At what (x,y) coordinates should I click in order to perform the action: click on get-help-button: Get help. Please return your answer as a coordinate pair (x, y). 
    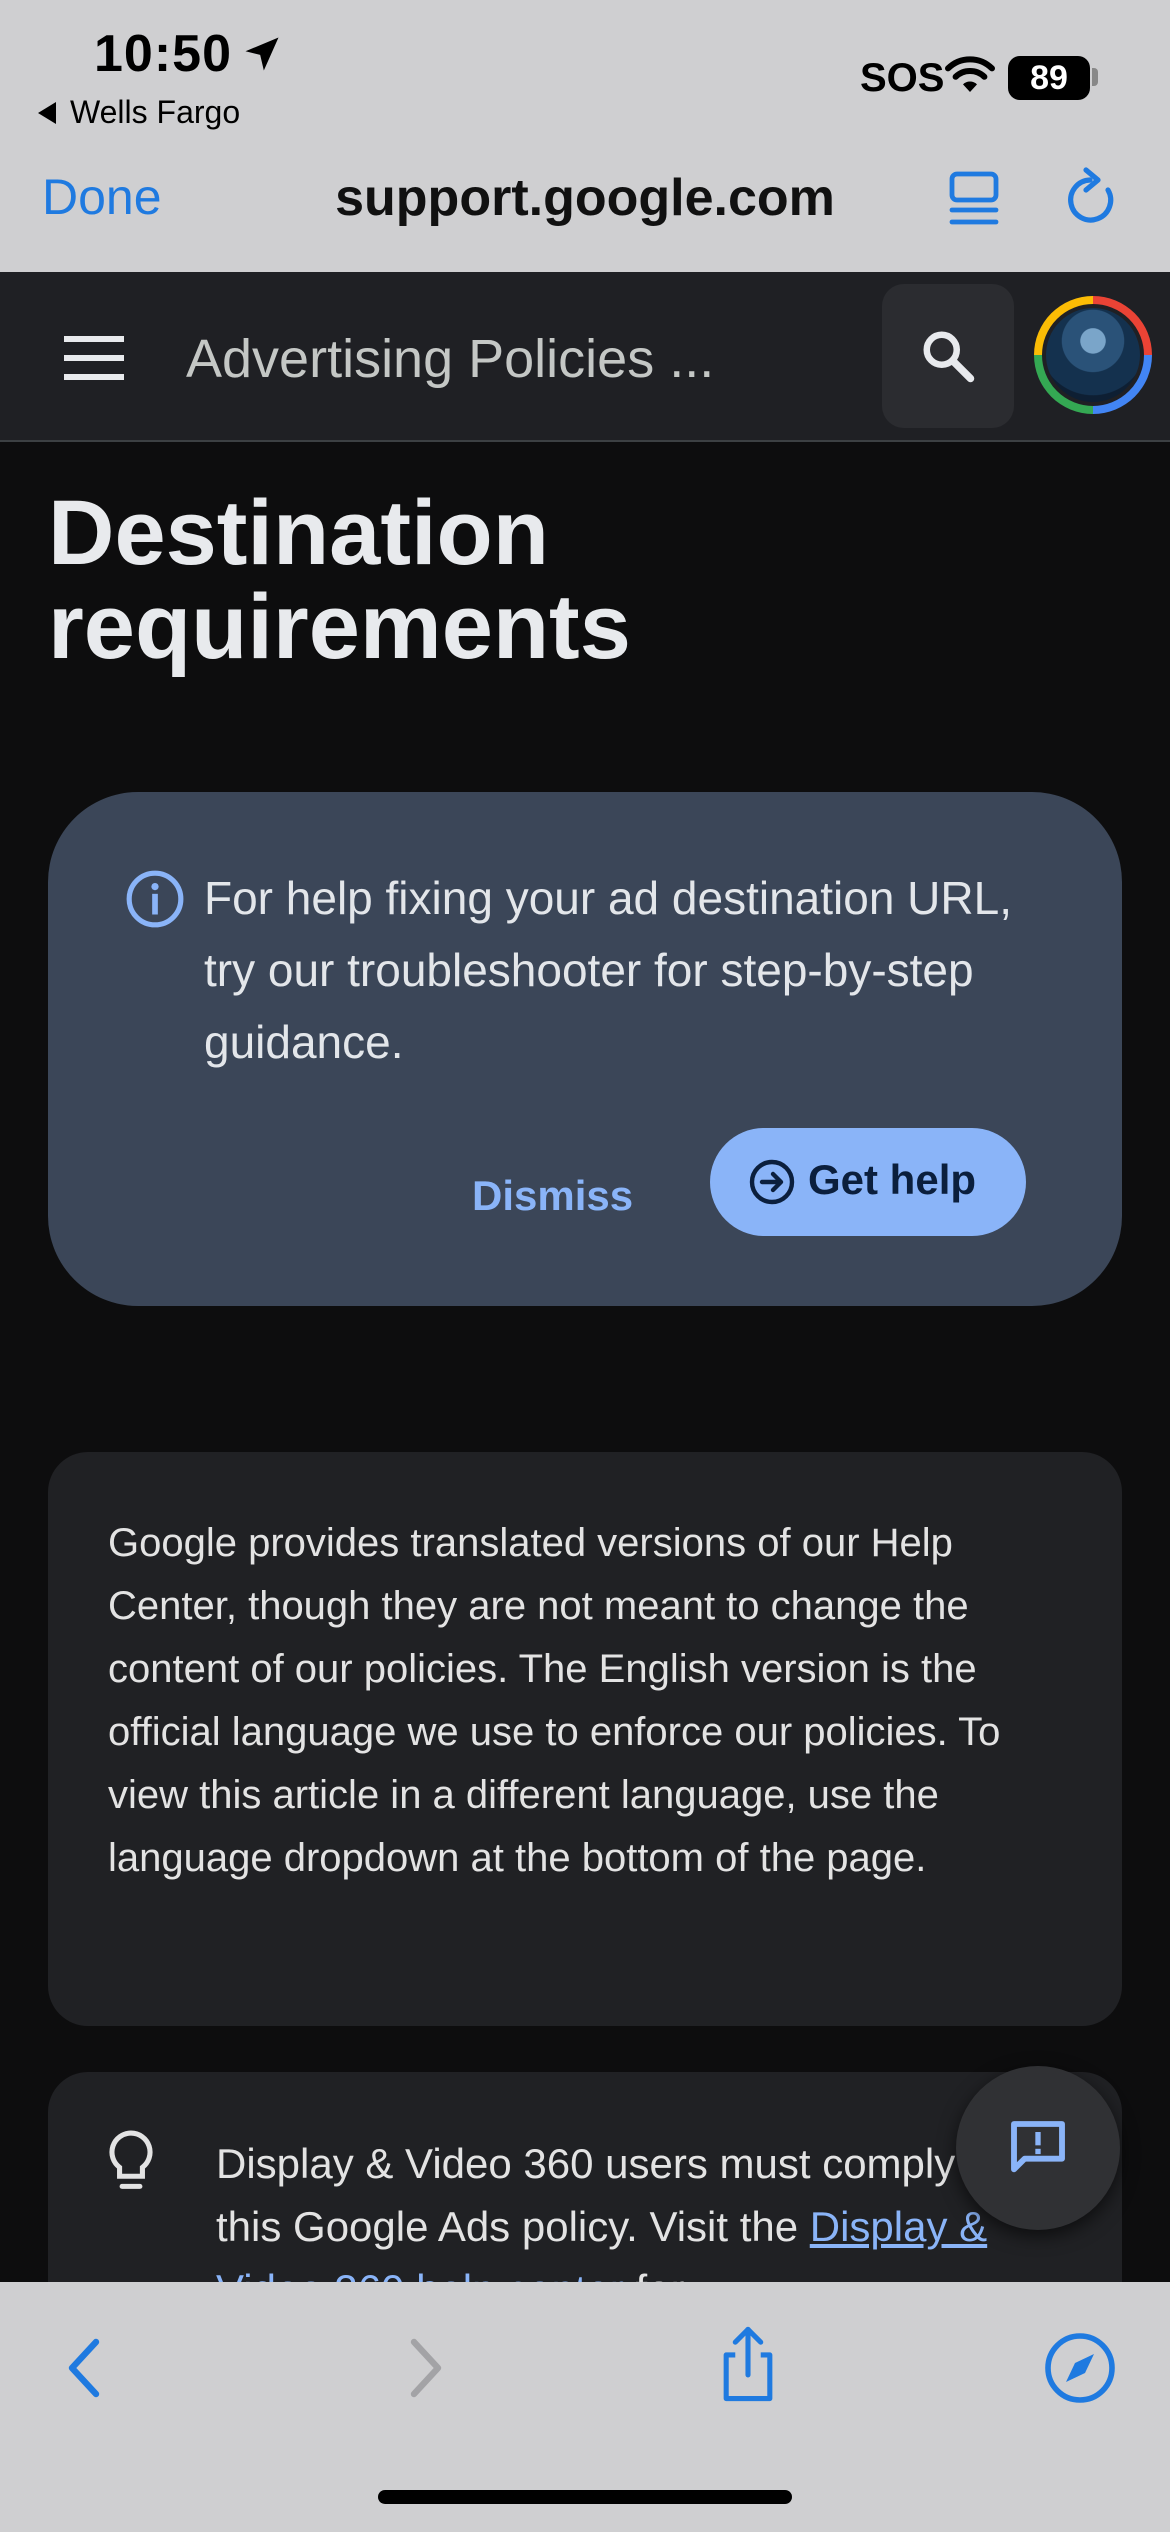
    Looking at the image, I should click on (868, 1182).